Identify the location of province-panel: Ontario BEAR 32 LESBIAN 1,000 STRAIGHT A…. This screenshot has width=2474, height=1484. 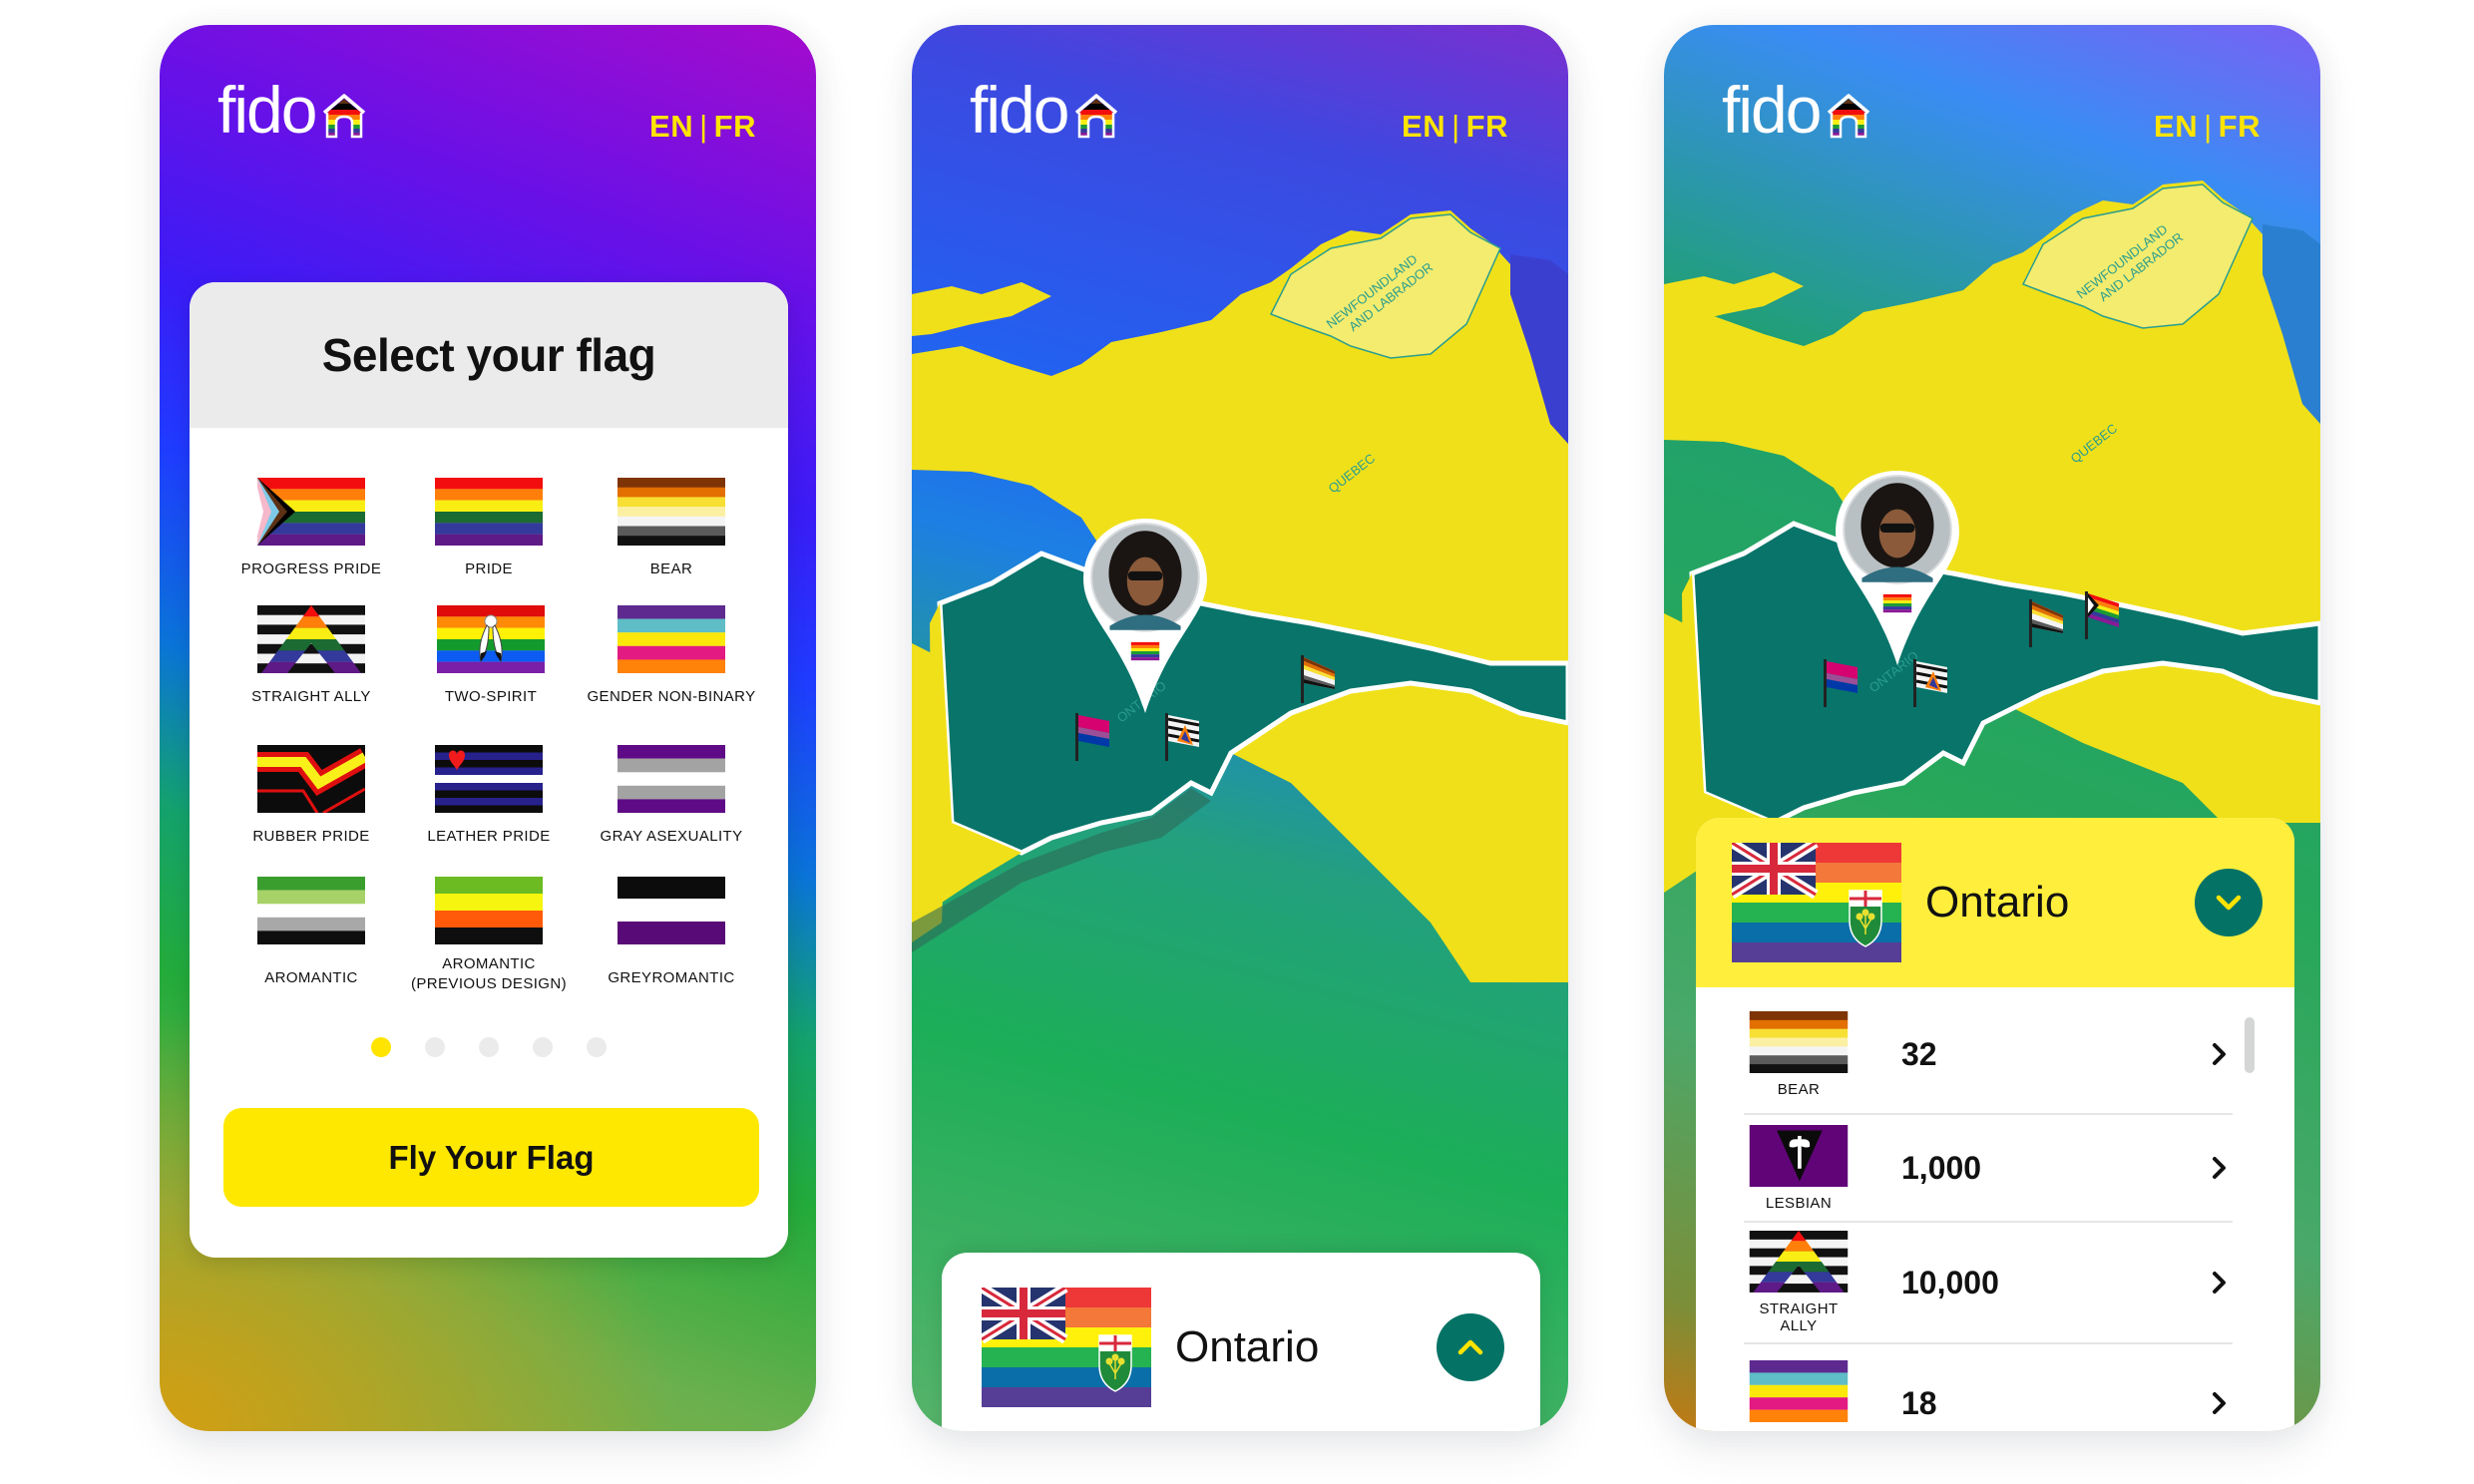
(1995, 1124).